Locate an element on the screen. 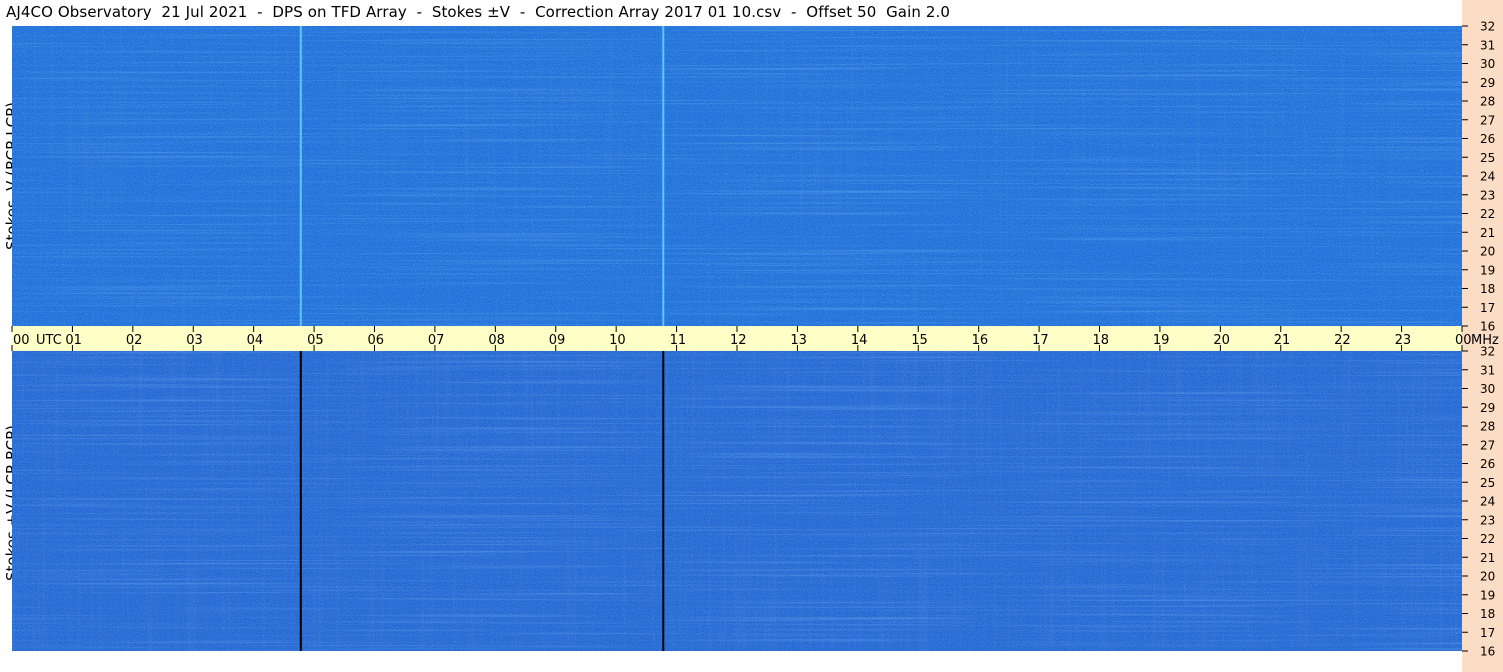 Image resolution: width=1503 pixels, height=672 pixels. freq-tick-label-top-21: 21 is located at coordinates (1487, 233).